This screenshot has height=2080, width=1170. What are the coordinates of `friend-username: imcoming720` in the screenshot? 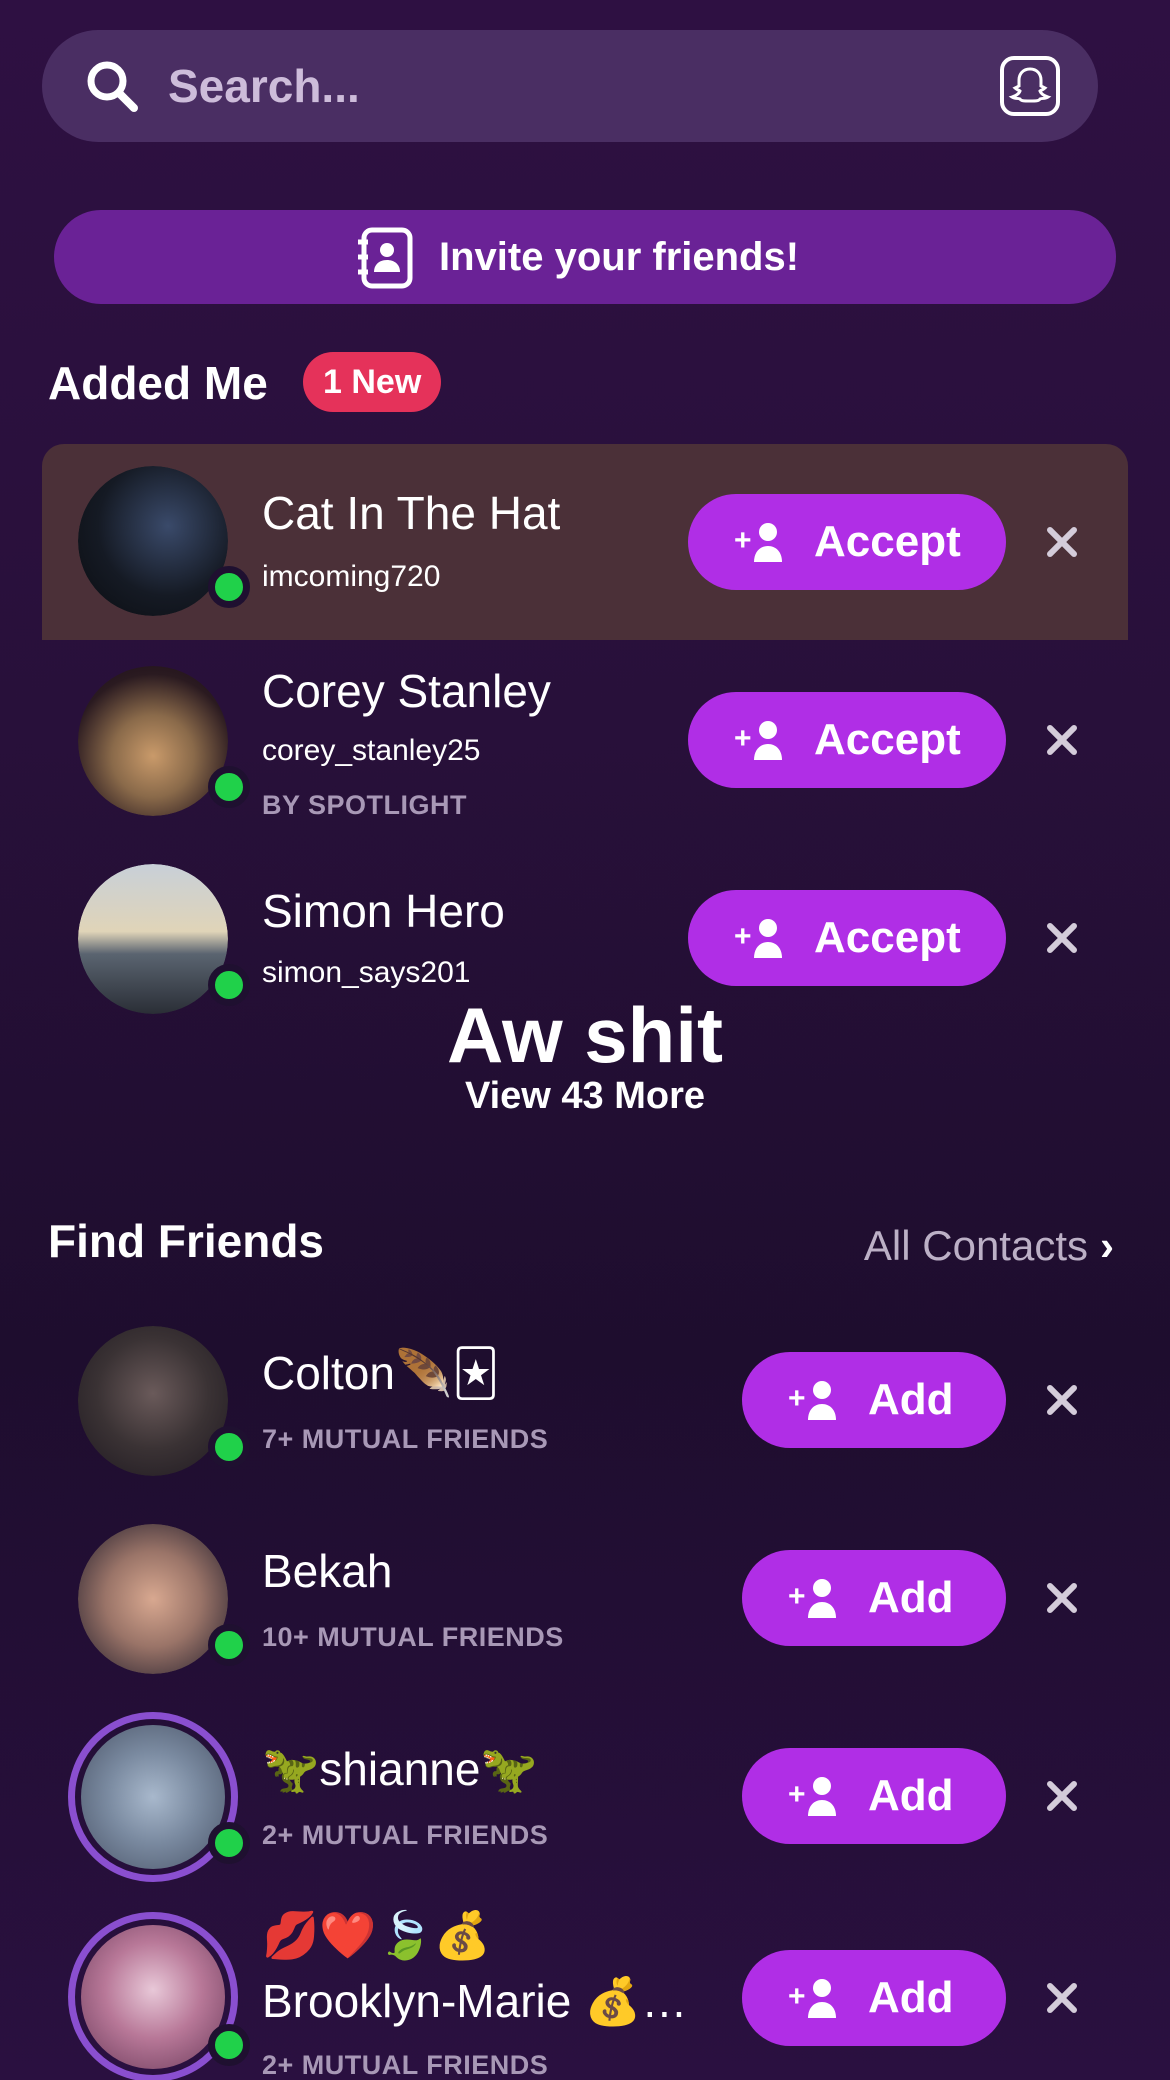 It's located at (351, 576).